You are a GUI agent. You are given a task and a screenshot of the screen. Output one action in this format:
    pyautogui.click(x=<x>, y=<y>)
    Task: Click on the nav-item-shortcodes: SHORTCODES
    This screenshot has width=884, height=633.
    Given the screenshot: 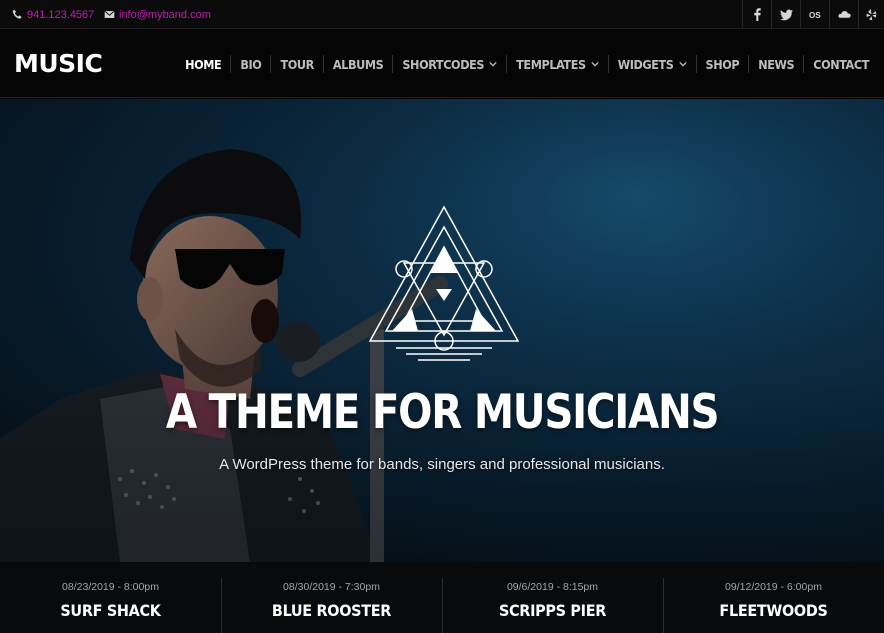 What is the action you would take?
    pyautogui.click(x=449, y=64)
    